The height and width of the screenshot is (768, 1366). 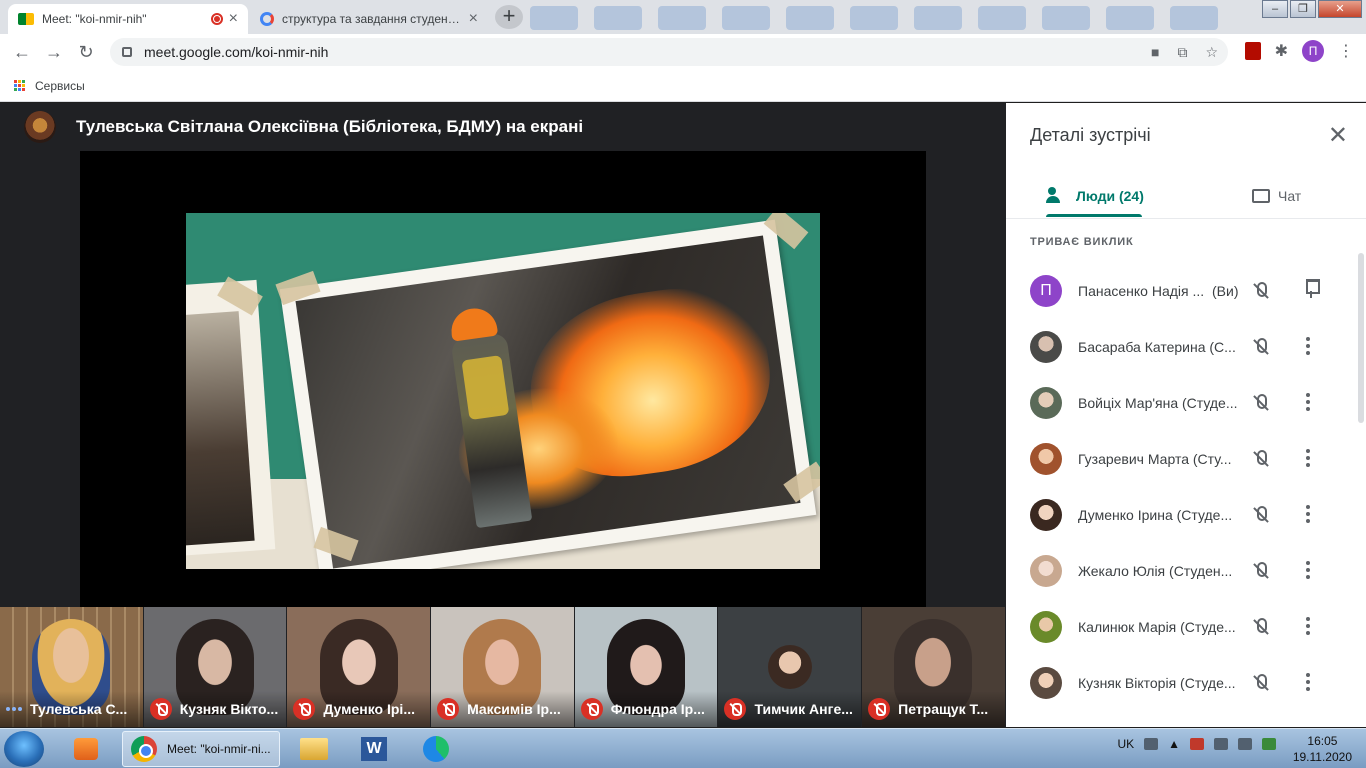 What do you see at coordinates (509, 17) in the screenshot?
I see `new-tab-button: +` at bounding box center [509, 17].